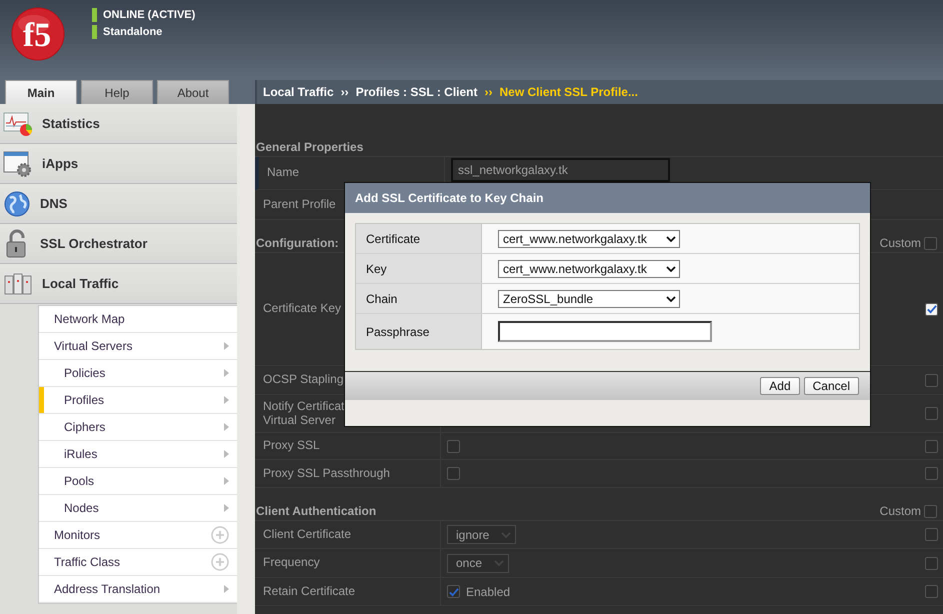  What do you see at coordinates (326, 473) in the screenshot?
I see `field-label: Proxy SSL Passthrough` at bounding box center [326, 473].